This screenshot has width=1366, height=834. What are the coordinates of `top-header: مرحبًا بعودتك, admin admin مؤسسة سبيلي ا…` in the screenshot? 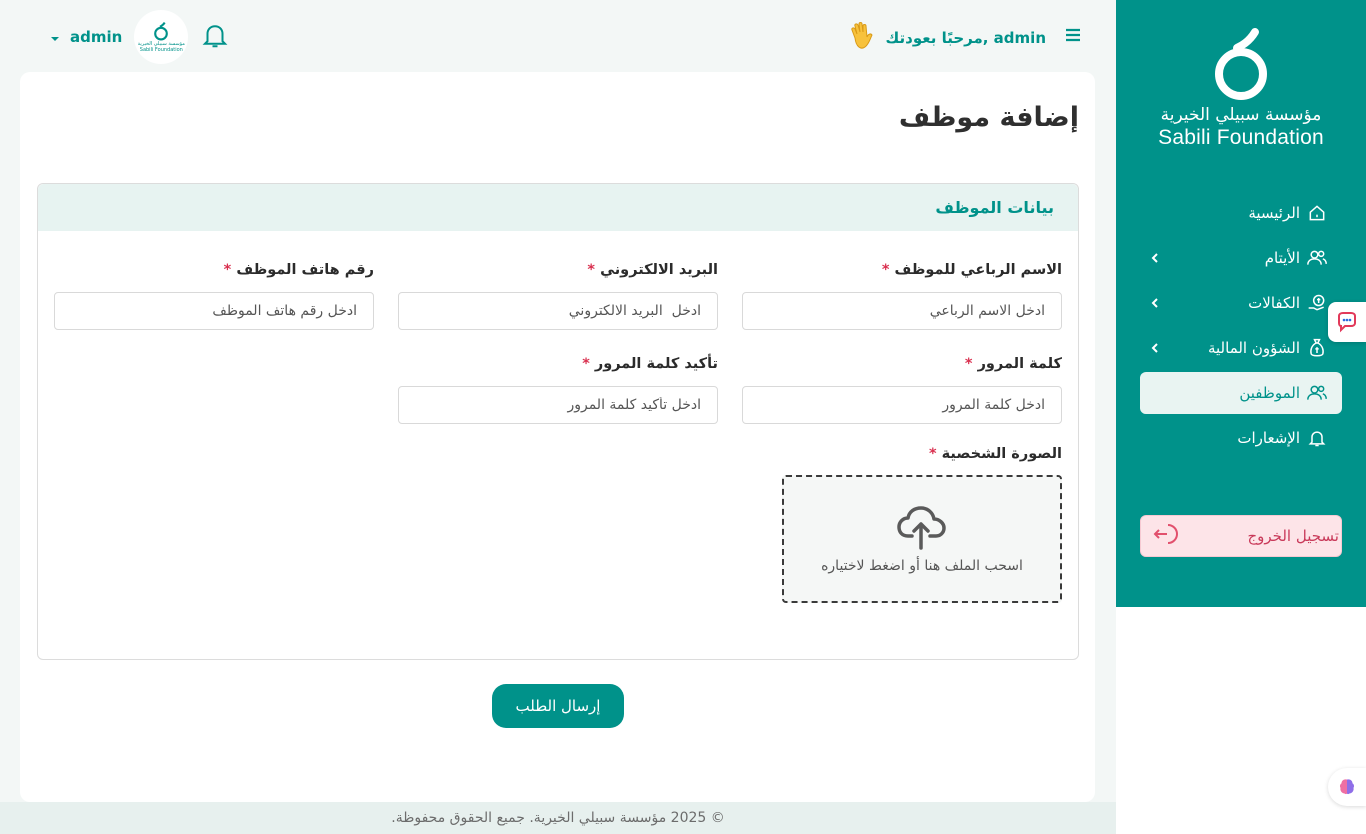 It's located at (558, 36).